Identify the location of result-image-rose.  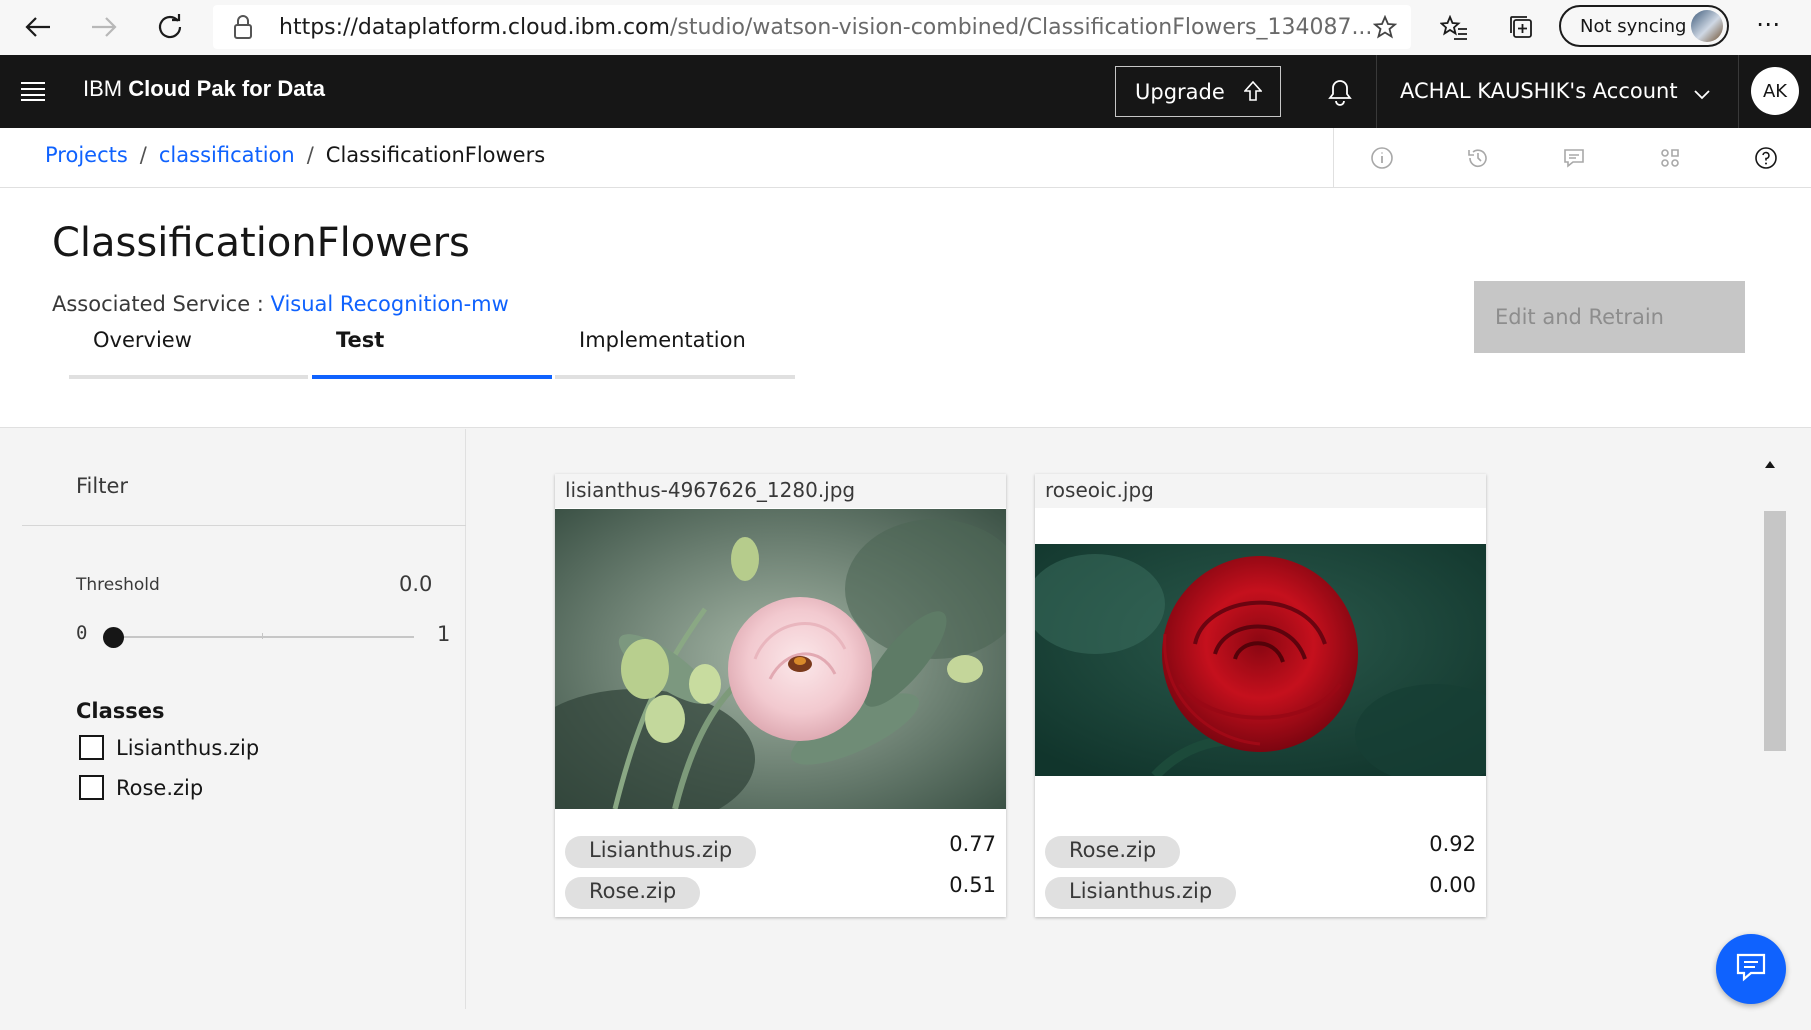
(1260, 660).